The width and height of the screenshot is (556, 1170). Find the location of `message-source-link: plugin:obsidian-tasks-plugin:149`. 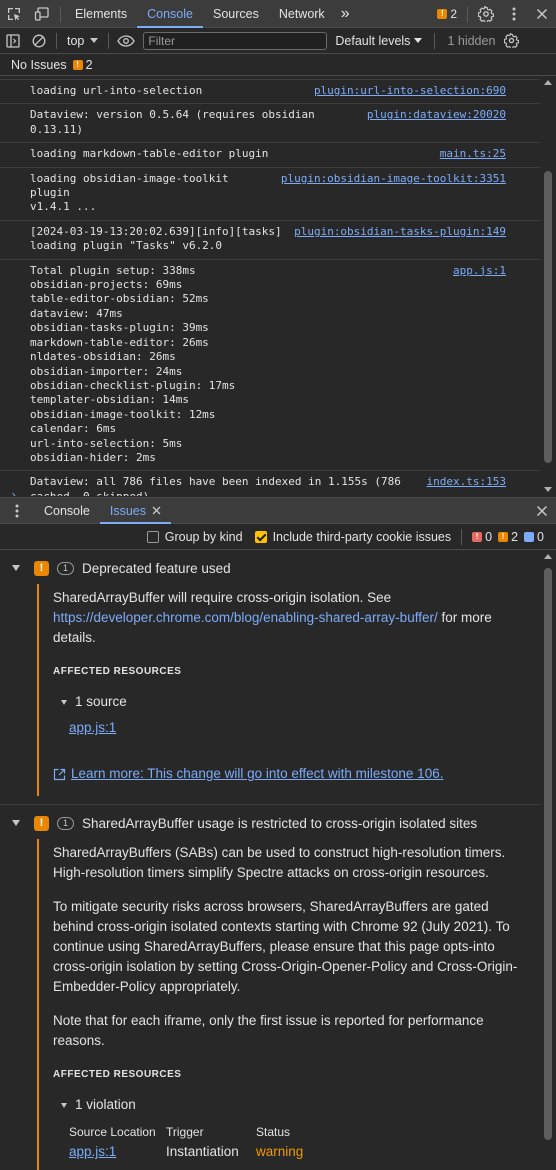

message-source-link: plugin:obsidian-tasks-plugin:149 is located at coordinates (400, 232).